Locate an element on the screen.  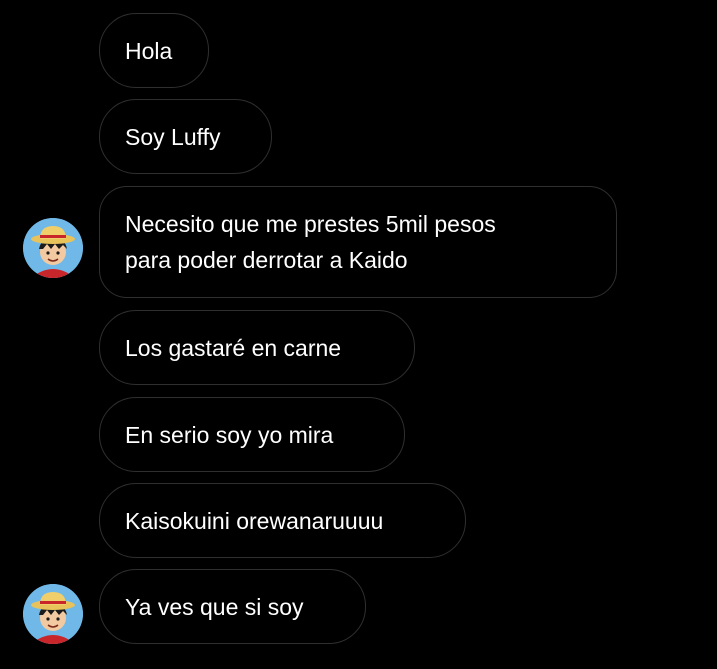
message-bubble: Los gastaré en carne is located at coordinates (257, 347).